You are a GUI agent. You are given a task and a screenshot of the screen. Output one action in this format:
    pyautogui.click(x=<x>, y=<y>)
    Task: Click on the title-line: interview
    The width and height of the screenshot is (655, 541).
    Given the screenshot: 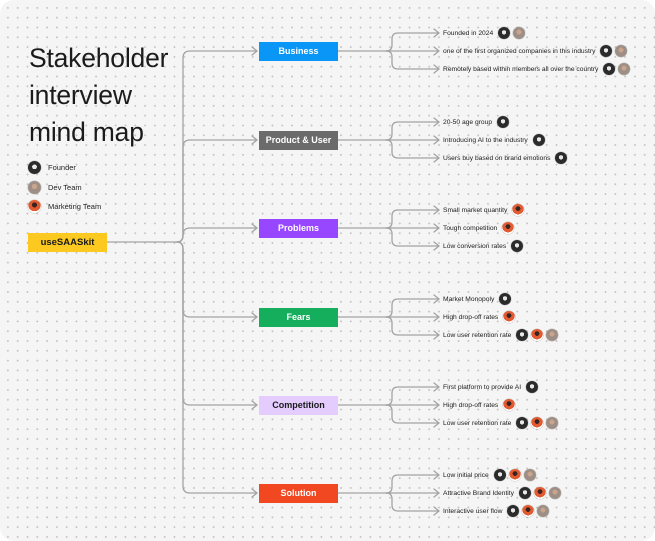 What is the action you would take?
    pyautogui.click(x=80, y=95)
    